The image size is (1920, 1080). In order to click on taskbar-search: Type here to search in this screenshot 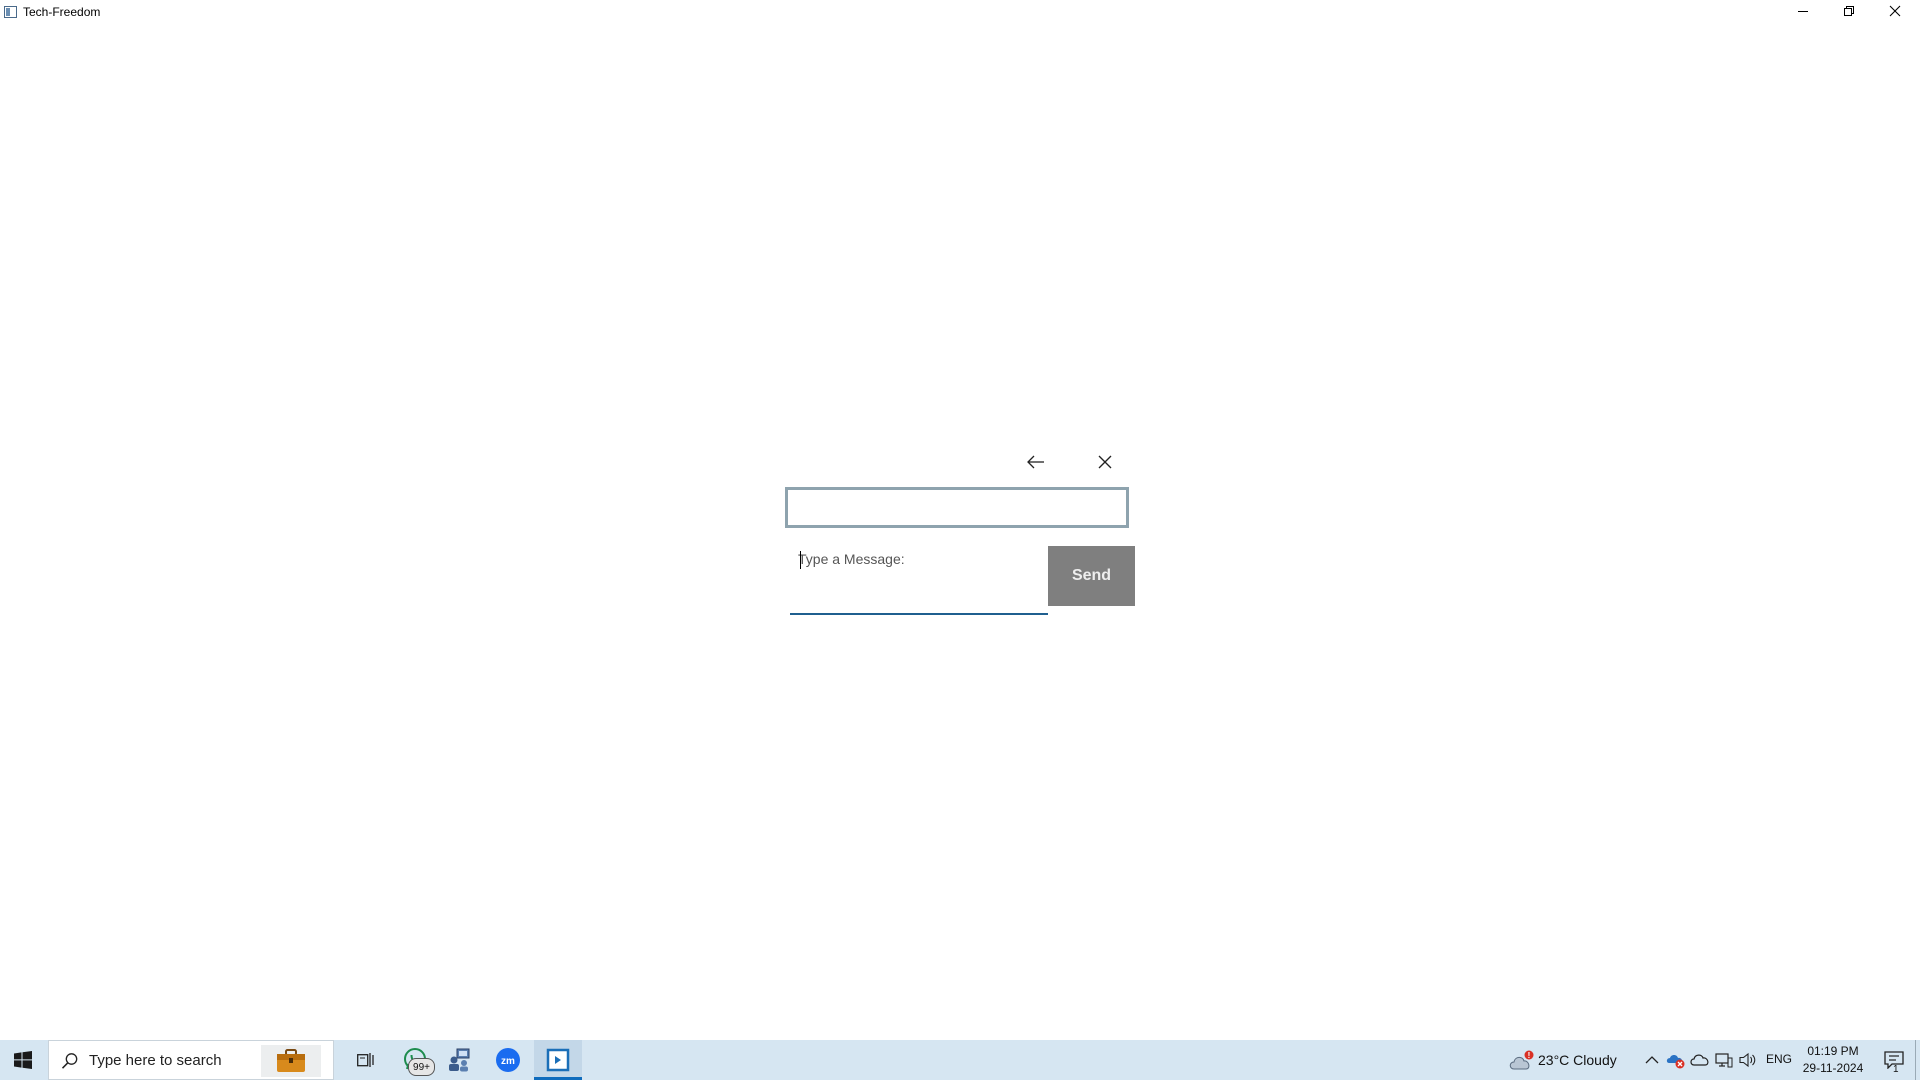, I will do `click(191, 1060)`.